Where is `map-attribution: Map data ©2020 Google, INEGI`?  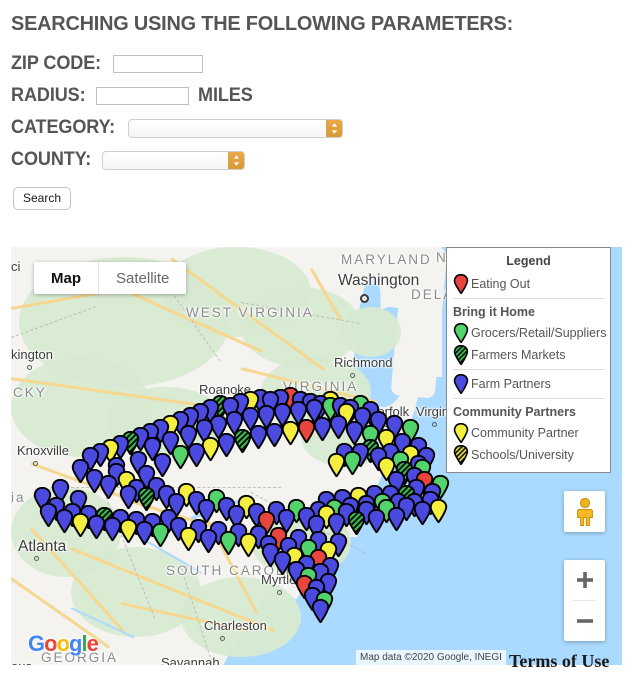
map-attribution: Map data ©2020 Google, INEGI is located at coordinates (431, 657).